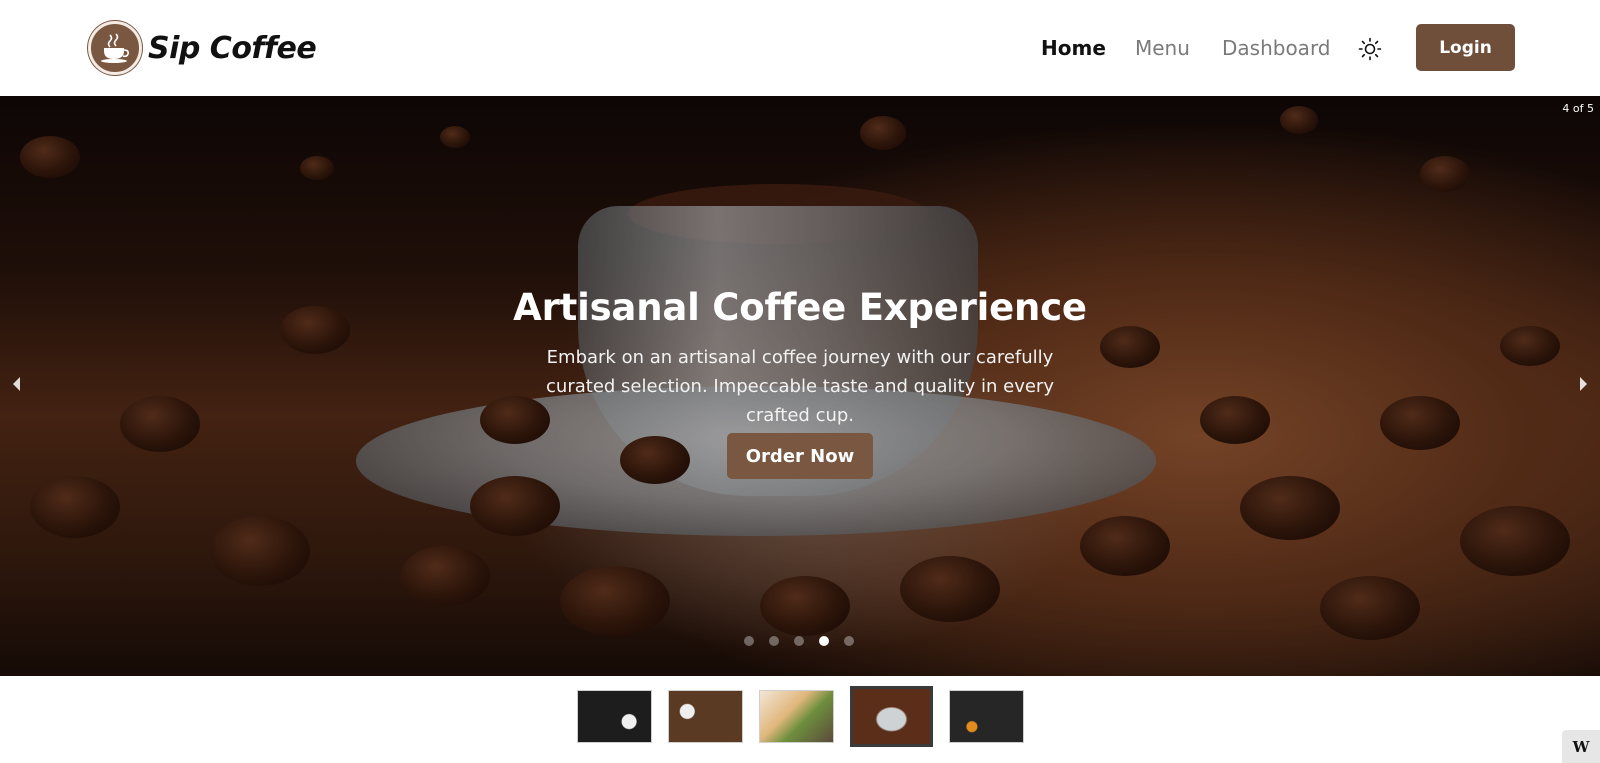 The width and height of the screenshot is (1600, 763). I want to click on coffee-cup-logo-icon, so click(115, 48).